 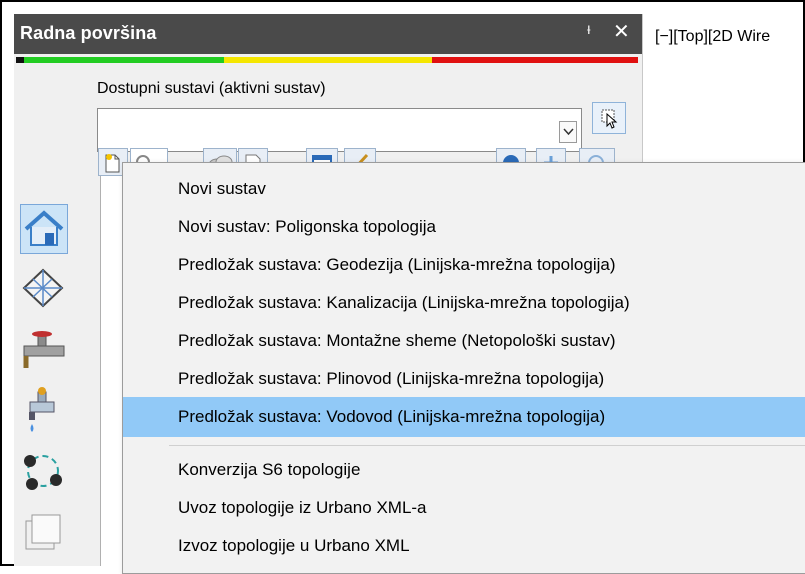 I want to click on sidebar-item-water, so click(x=44, y=409).